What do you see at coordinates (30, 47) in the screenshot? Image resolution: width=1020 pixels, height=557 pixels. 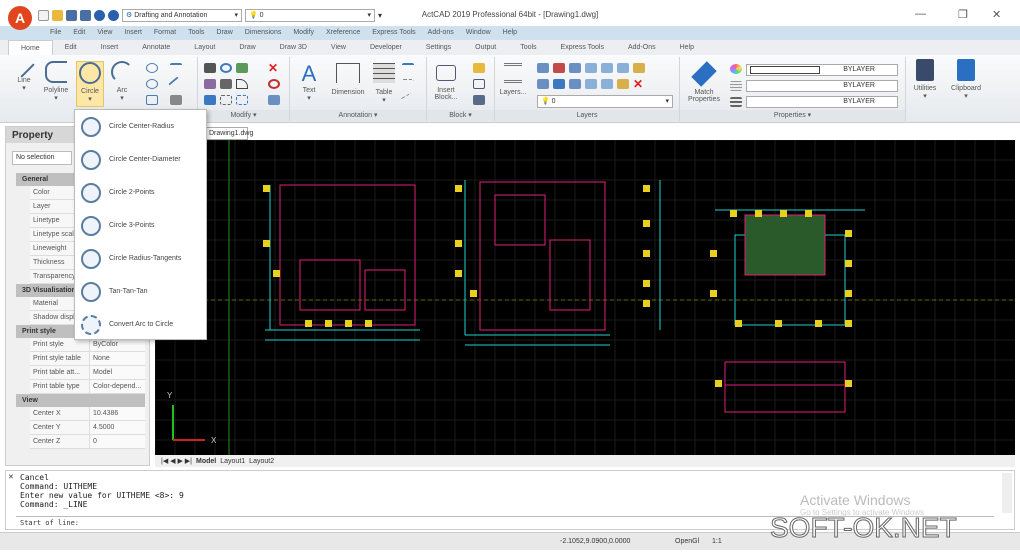 I see `tab-home: Home` at bounding box center [30, 47].